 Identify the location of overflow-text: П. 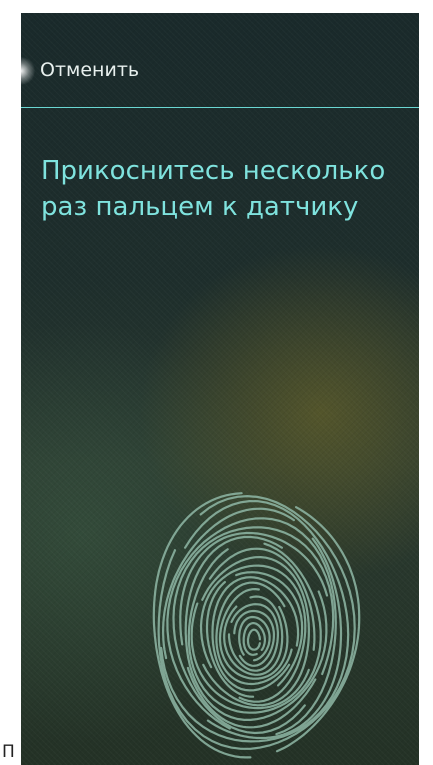
(8, 752).